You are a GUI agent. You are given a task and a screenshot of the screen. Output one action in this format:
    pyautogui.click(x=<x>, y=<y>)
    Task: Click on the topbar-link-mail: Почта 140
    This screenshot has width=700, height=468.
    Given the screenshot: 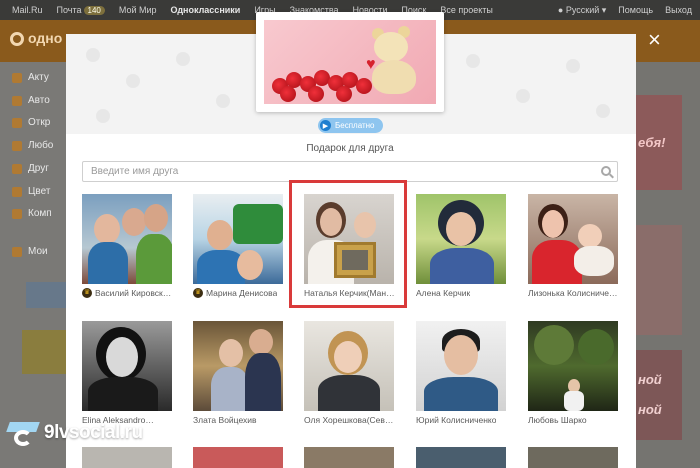 What is the action you would take?
    pyautogui.click(x=81, y=10)
    